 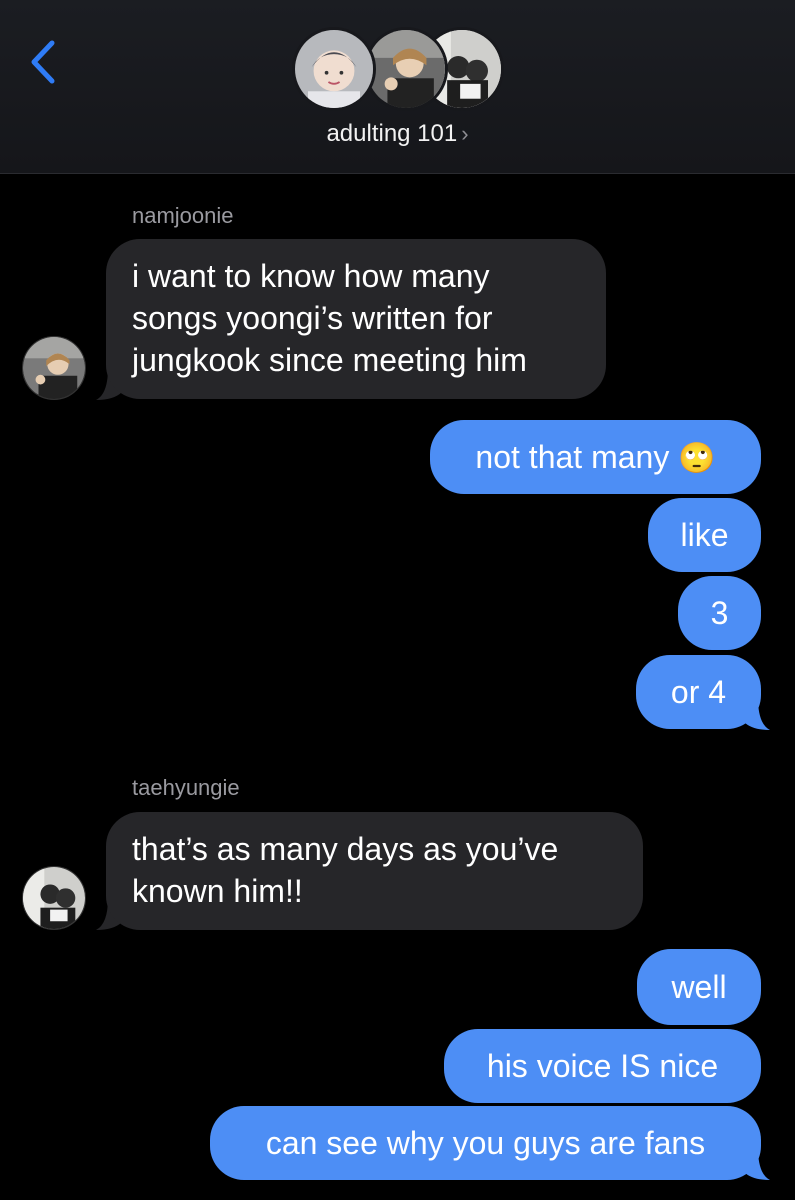 I want to click on message-text: like, so click(x=704, y=535).